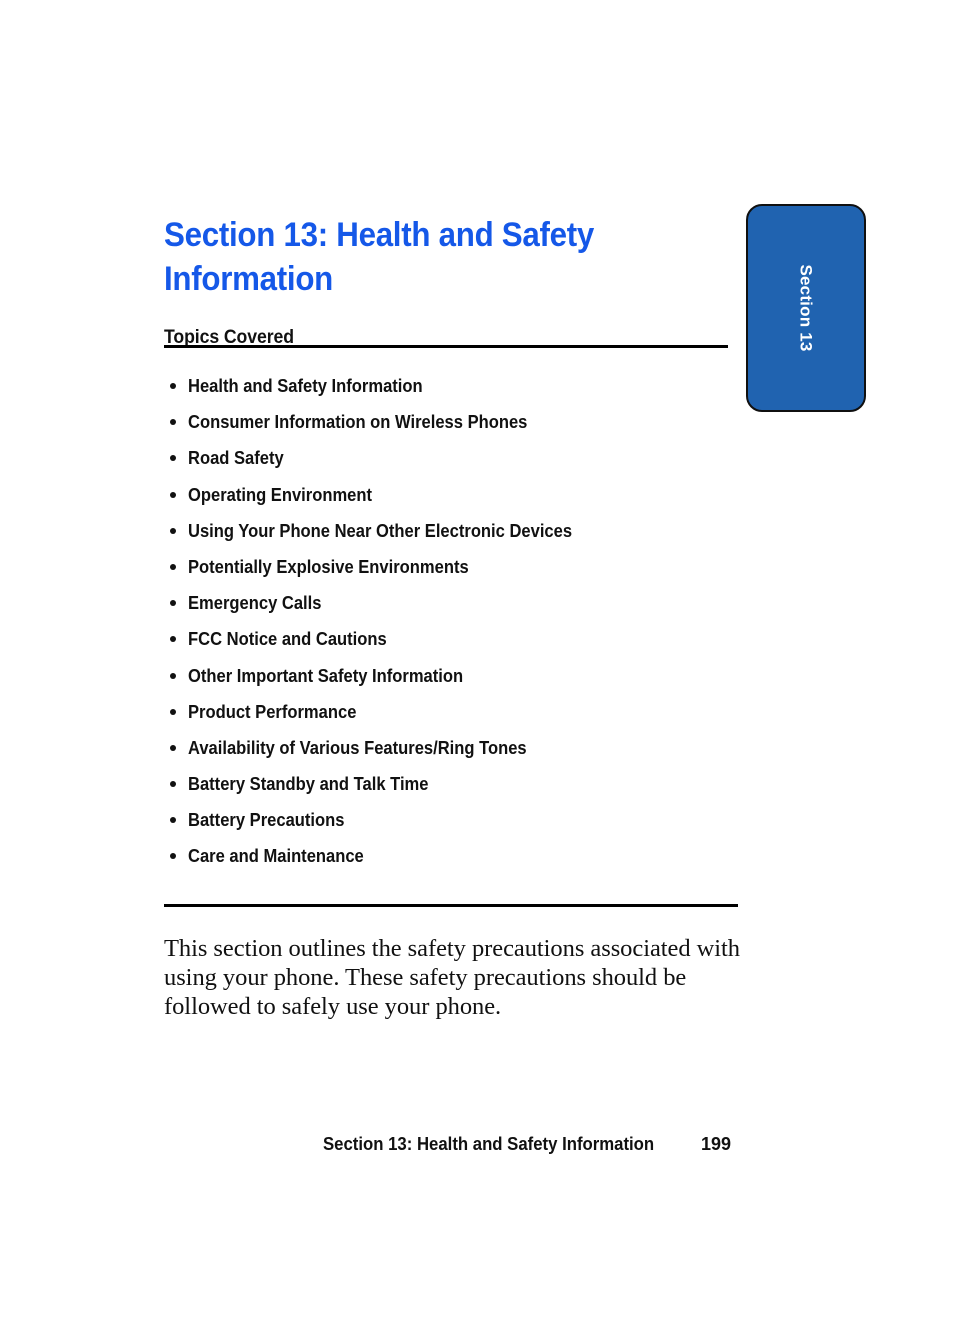 This screenshot has width=954, height=1319. What do you see at coordinates (276, 856) in the screenshot?
I see `list-item-label: Care and Maintenance` at bounding box center [276, 856].